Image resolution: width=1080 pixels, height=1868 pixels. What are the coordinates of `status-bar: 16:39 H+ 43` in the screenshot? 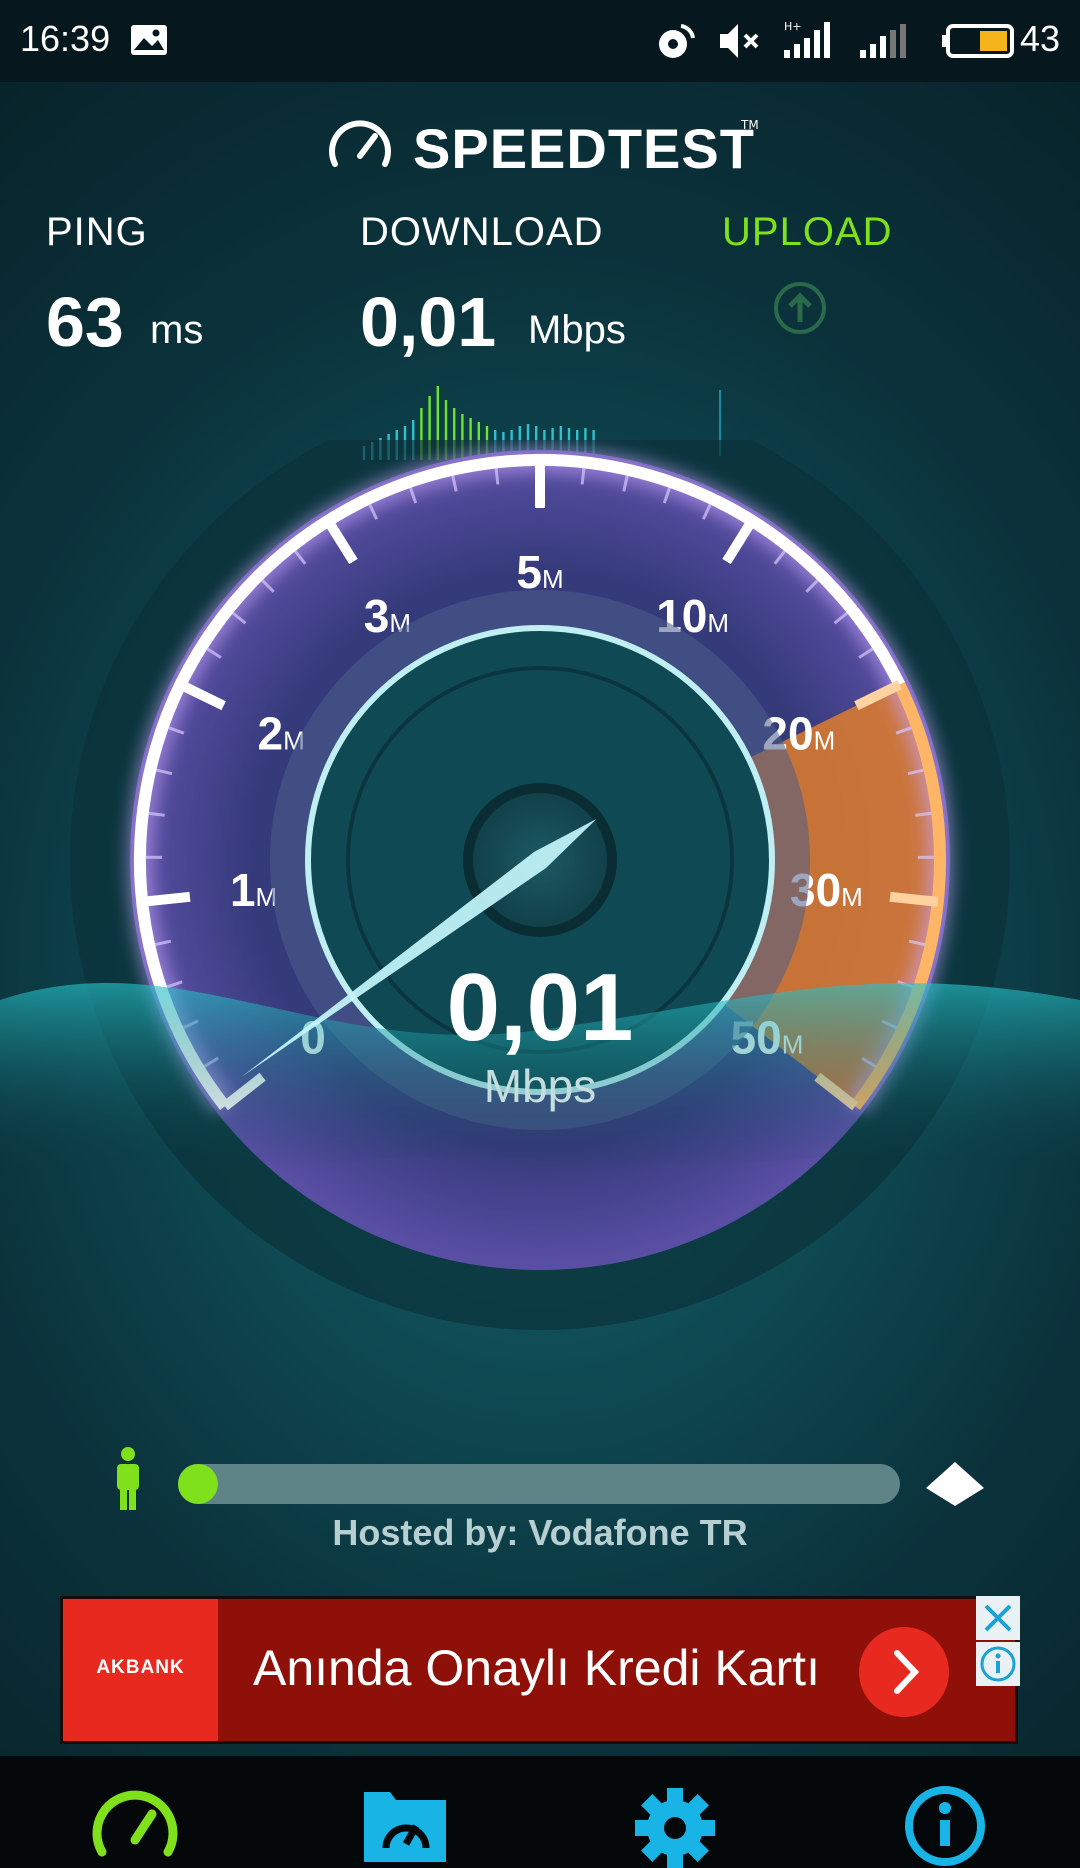 It's located at (540, 41).